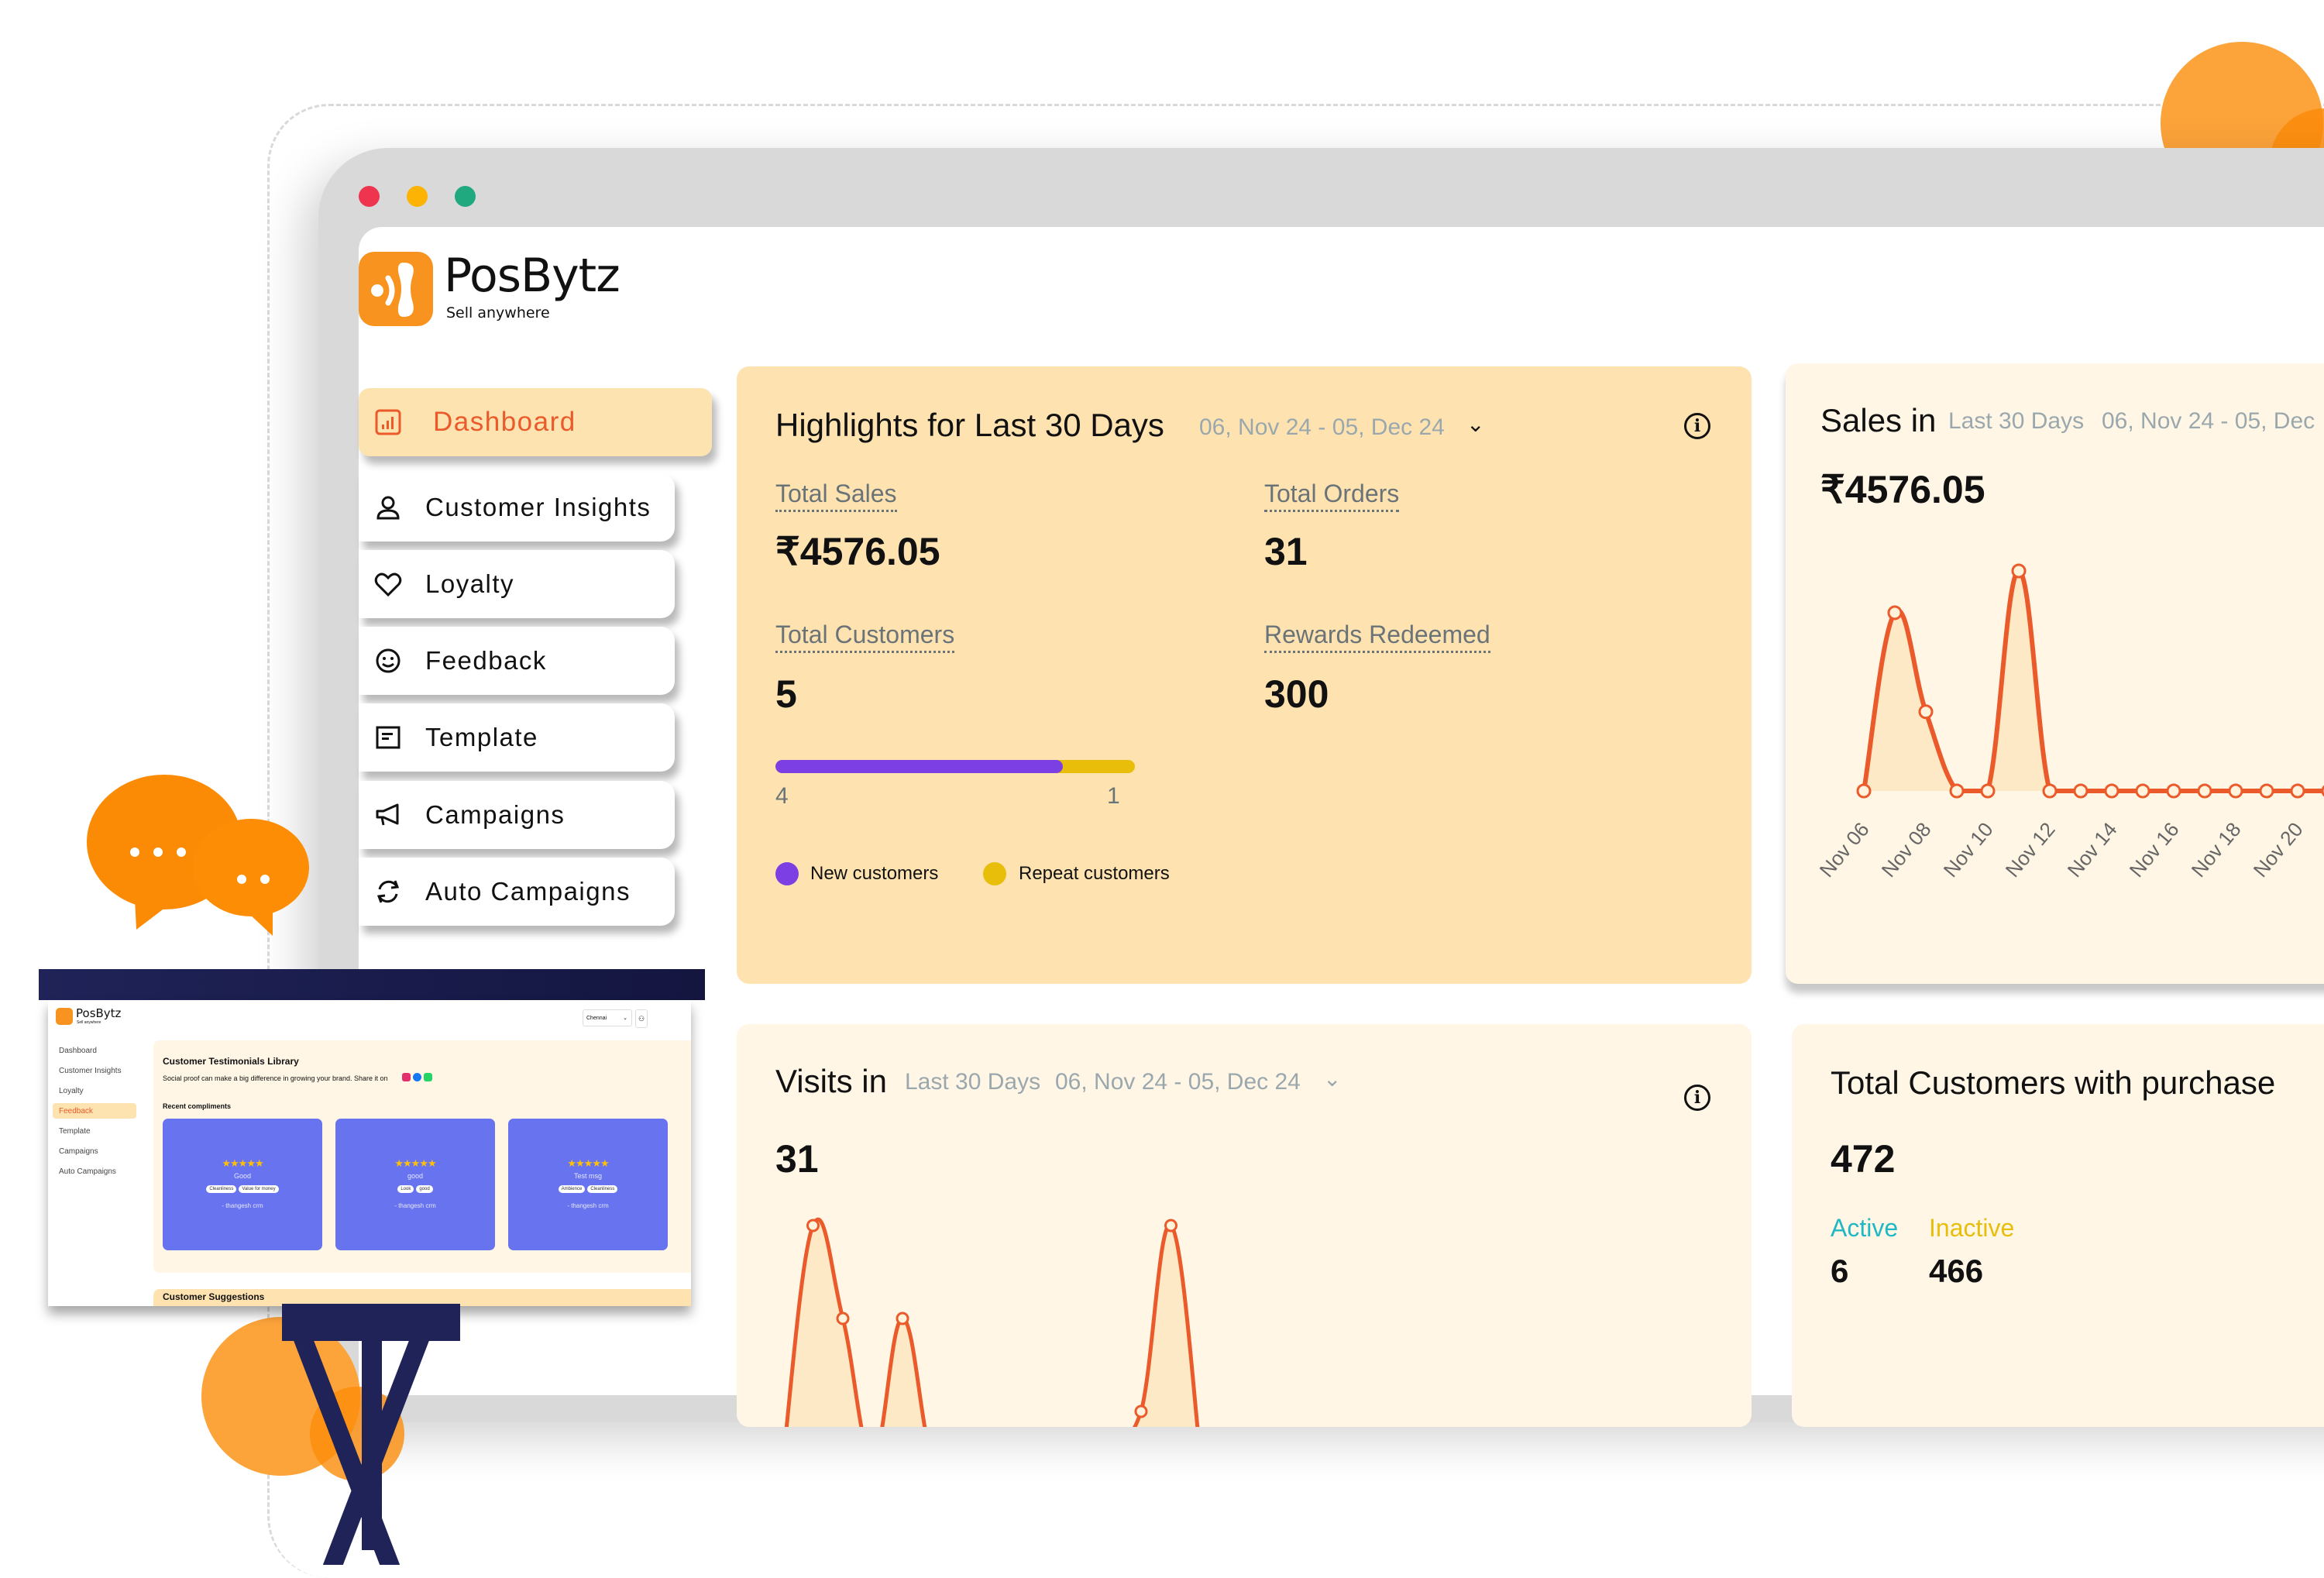  What do you see at coordinates (64, 1017) in the screenshot?
I see `mini-logo-icon` at bounding box center [64, 1017].